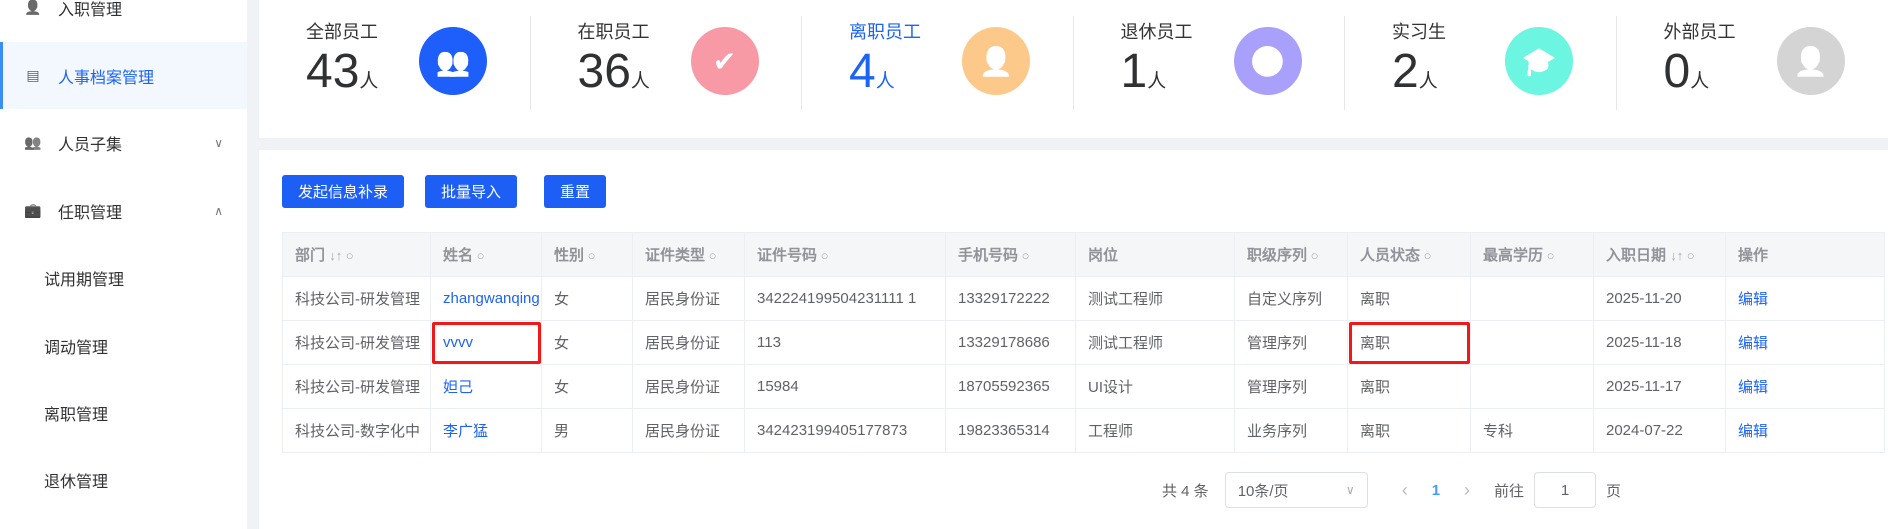 The image size is (1888, 529). What do you see at coordinates (688, 254) in the screenshot?
I see `column-header: 证件类型 ○` at bounding box center [688, 254].